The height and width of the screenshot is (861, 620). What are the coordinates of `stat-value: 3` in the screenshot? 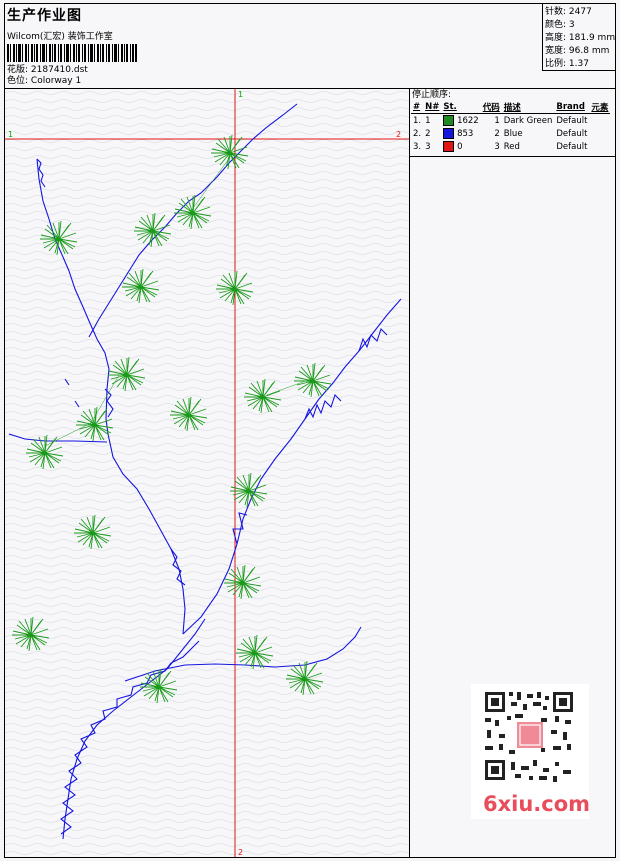 It's located at (571, 25).